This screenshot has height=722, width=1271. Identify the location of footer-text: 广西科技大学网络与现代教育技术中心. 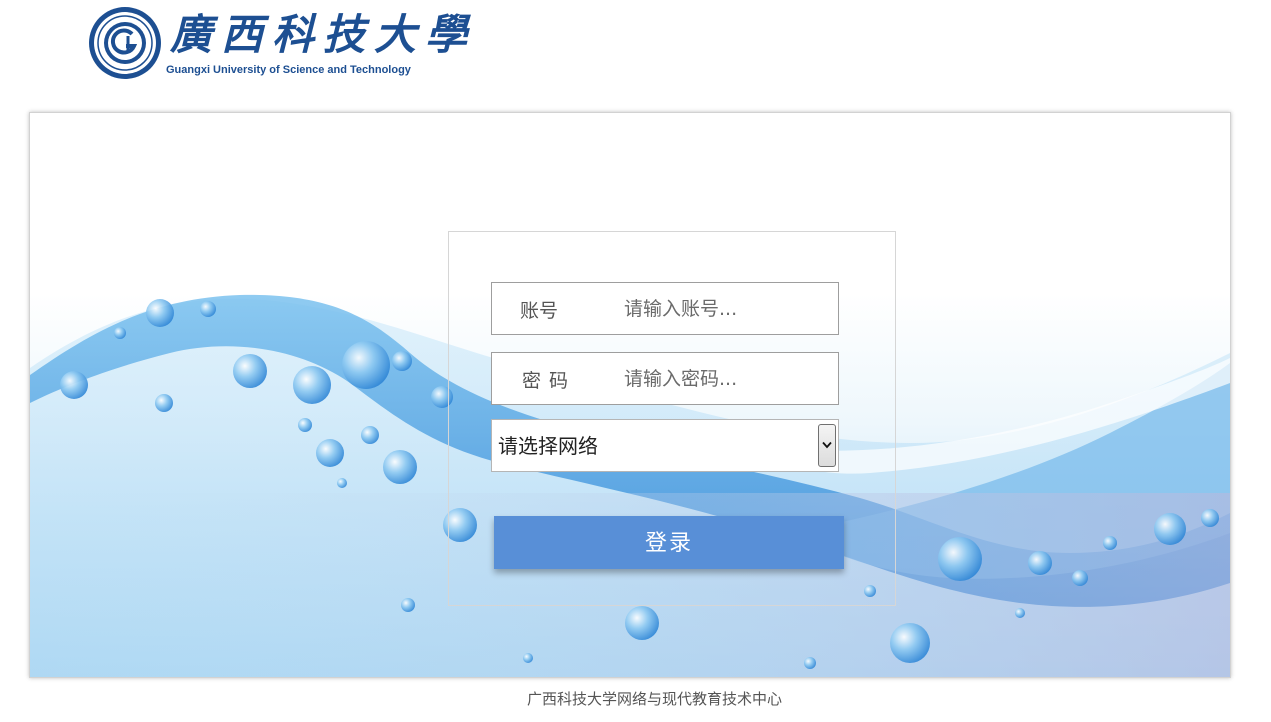
(654, 699).